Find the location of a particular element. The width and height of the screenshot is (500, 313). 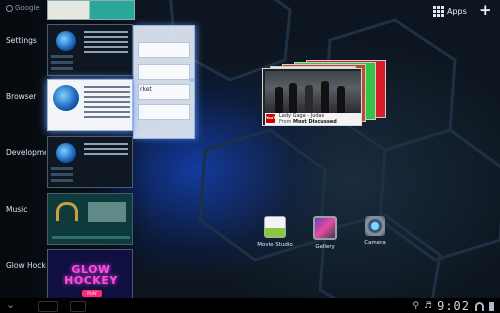

recent-thumbnail-settings is located at coordinates (90, 50).